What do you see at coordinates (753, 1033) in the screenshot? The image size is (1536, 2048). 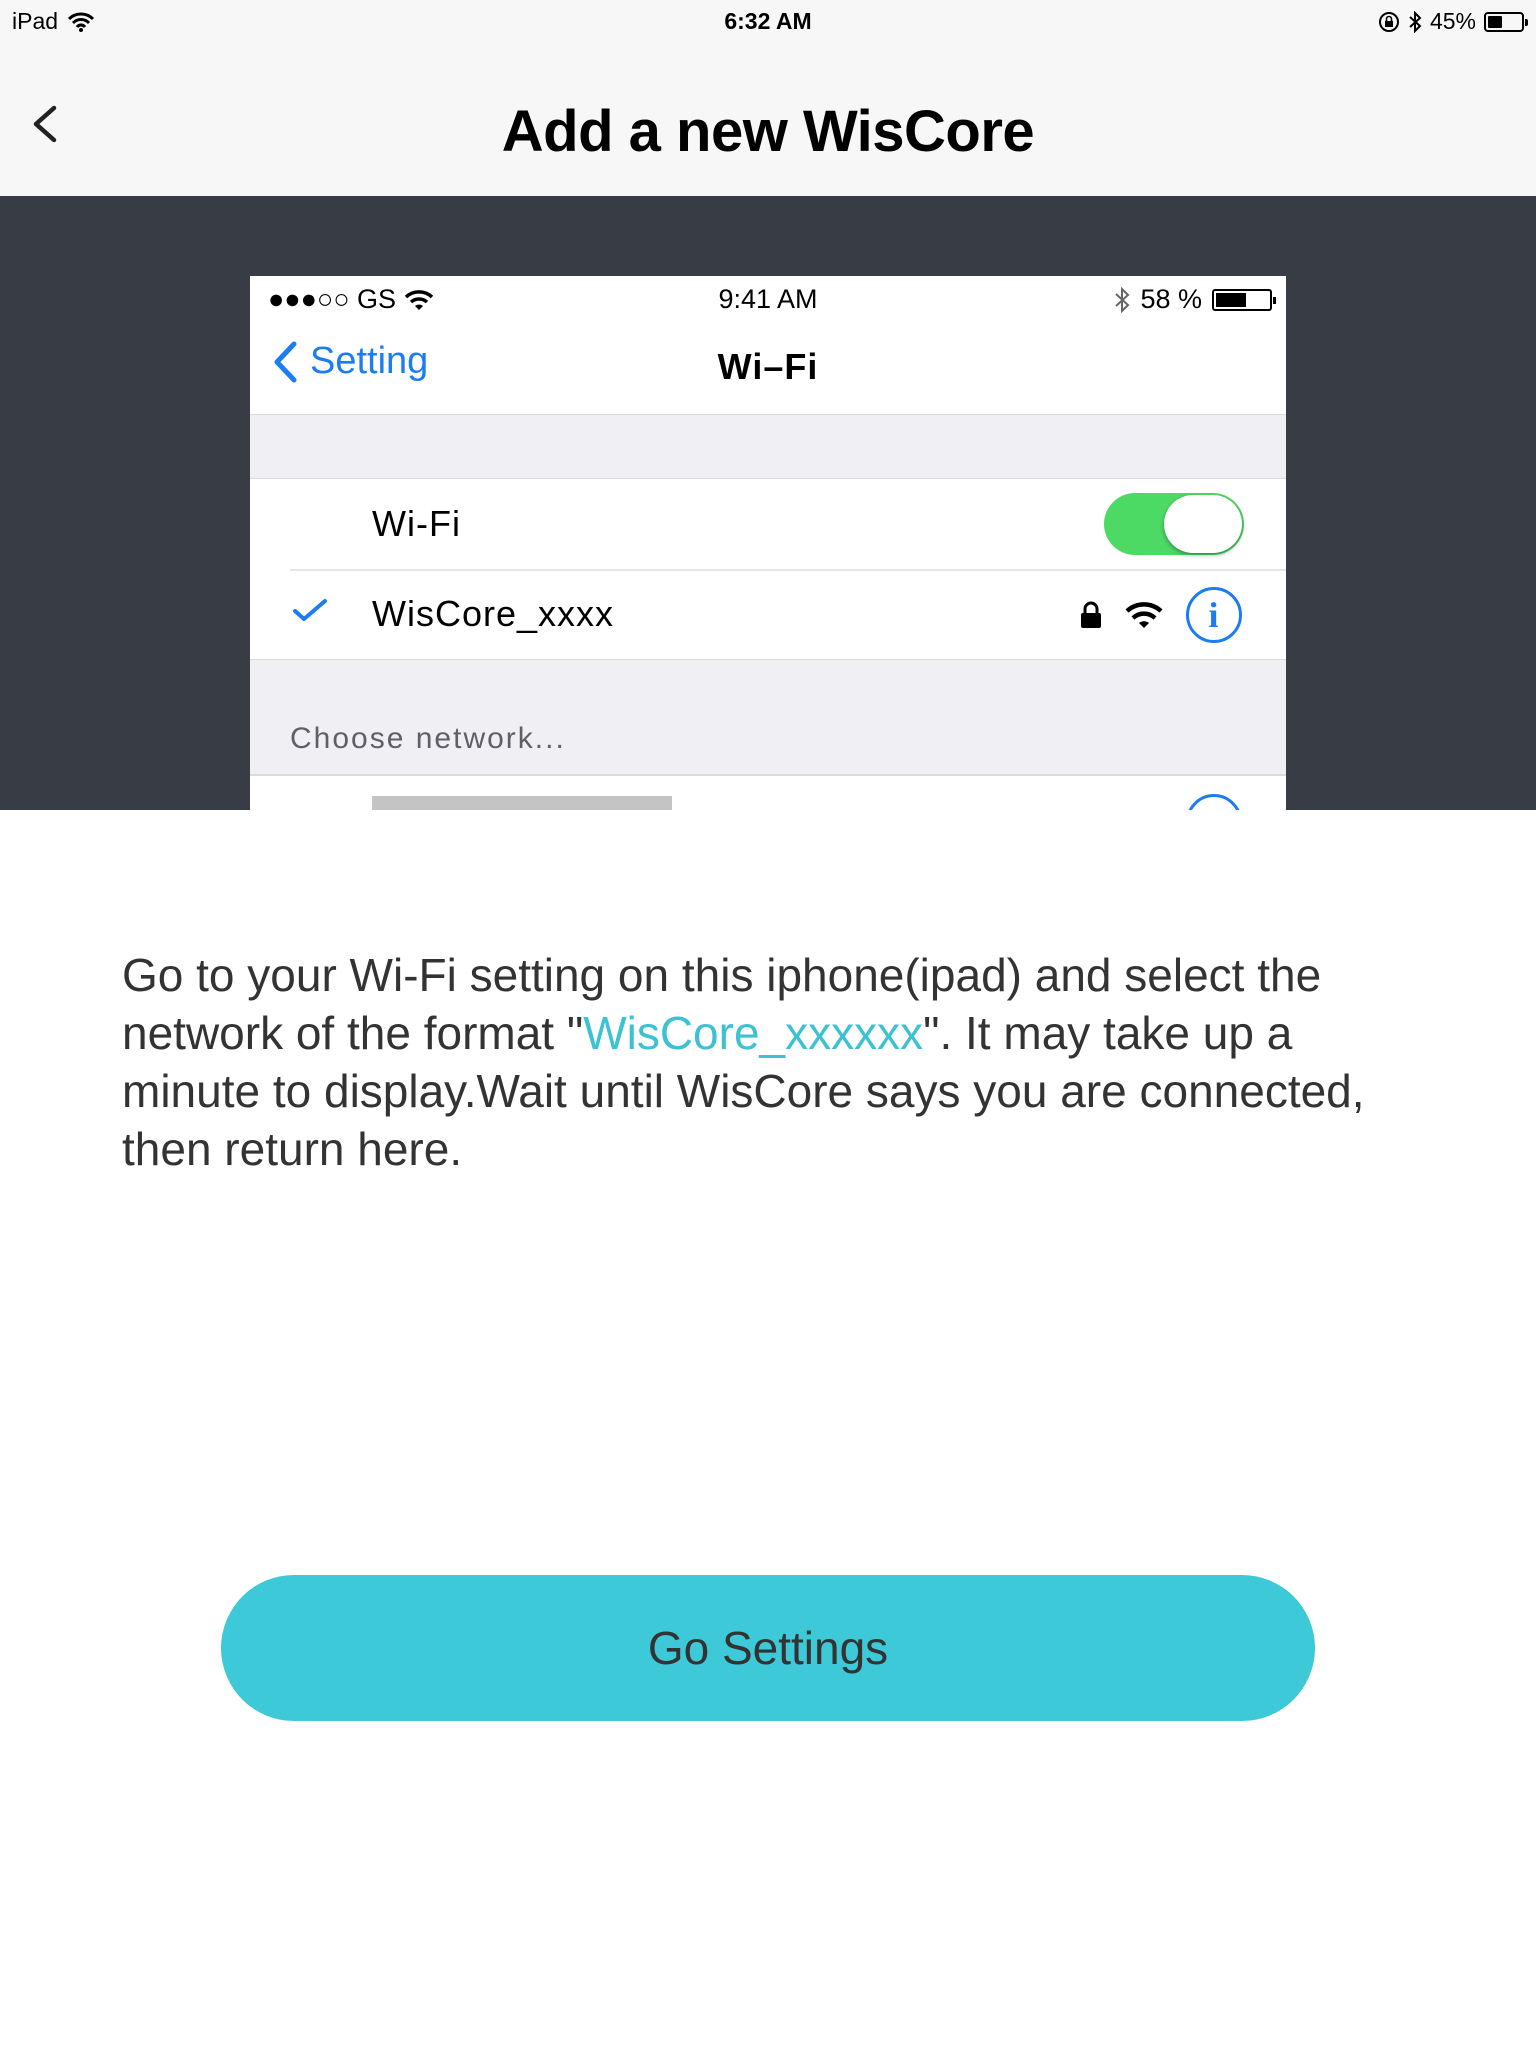 I see `network-format-highlight: WisCore_xxxxxx` at bounding box center [753, 1033].